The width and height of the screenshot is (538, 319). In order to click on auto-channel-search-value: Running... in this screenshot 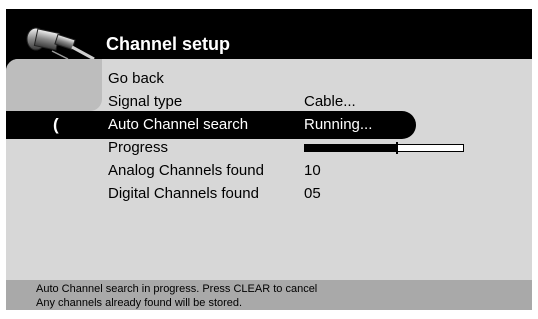, I will do `click(338, 124)`.